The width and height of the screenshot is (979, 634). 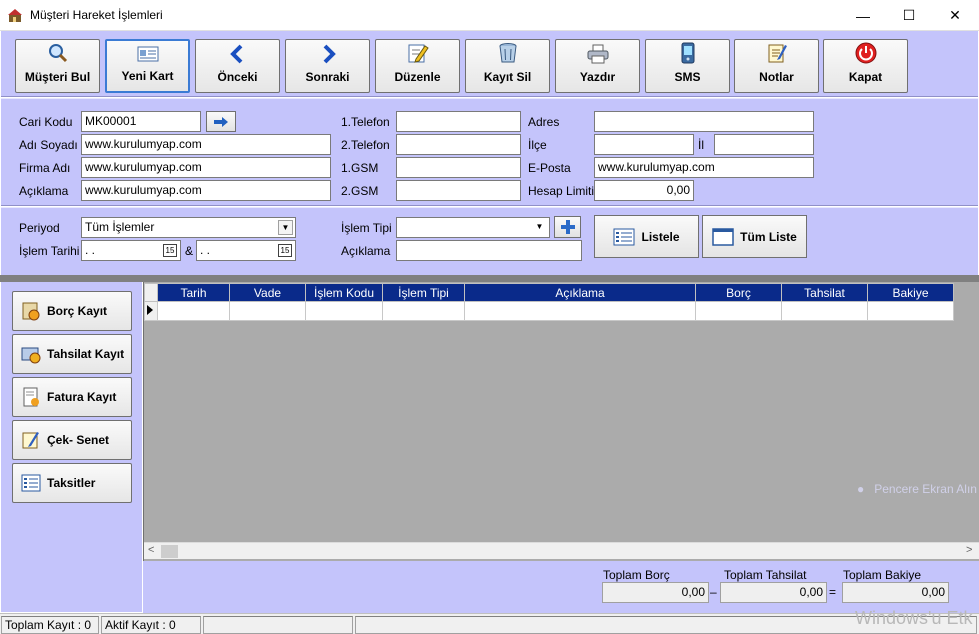 I want to click on date-to-value: . ., so click(x=205, y=250).